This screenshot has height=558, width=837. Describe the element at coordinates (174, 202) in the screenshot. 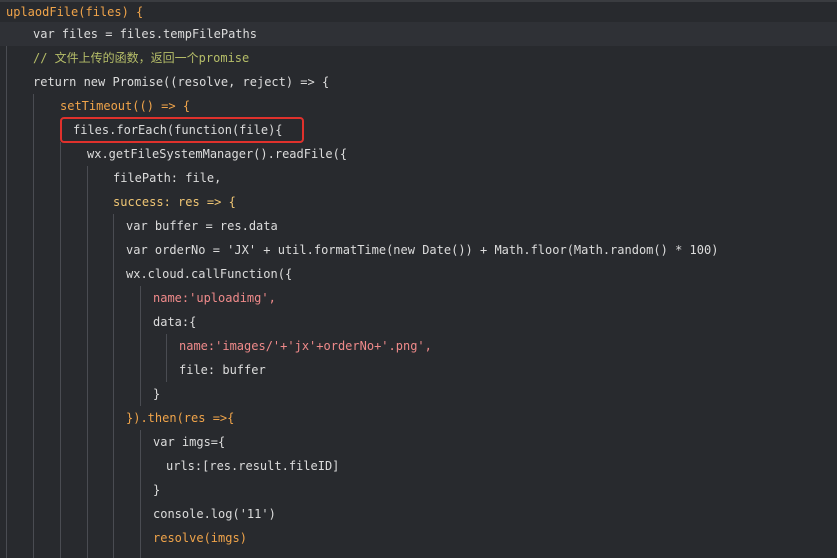

I see `code-line-text: success: res => {` at that location.